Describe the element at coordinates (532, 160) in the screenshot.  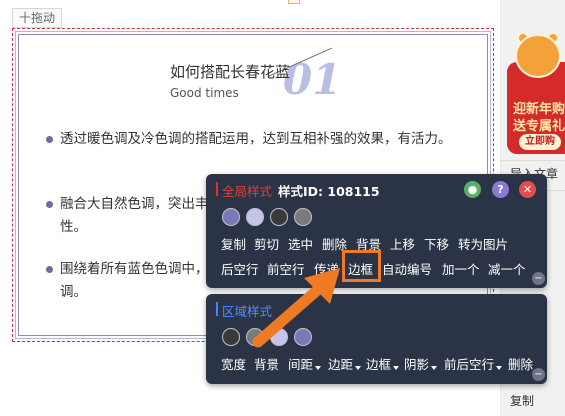
I see `sidebar-divider` at that location.